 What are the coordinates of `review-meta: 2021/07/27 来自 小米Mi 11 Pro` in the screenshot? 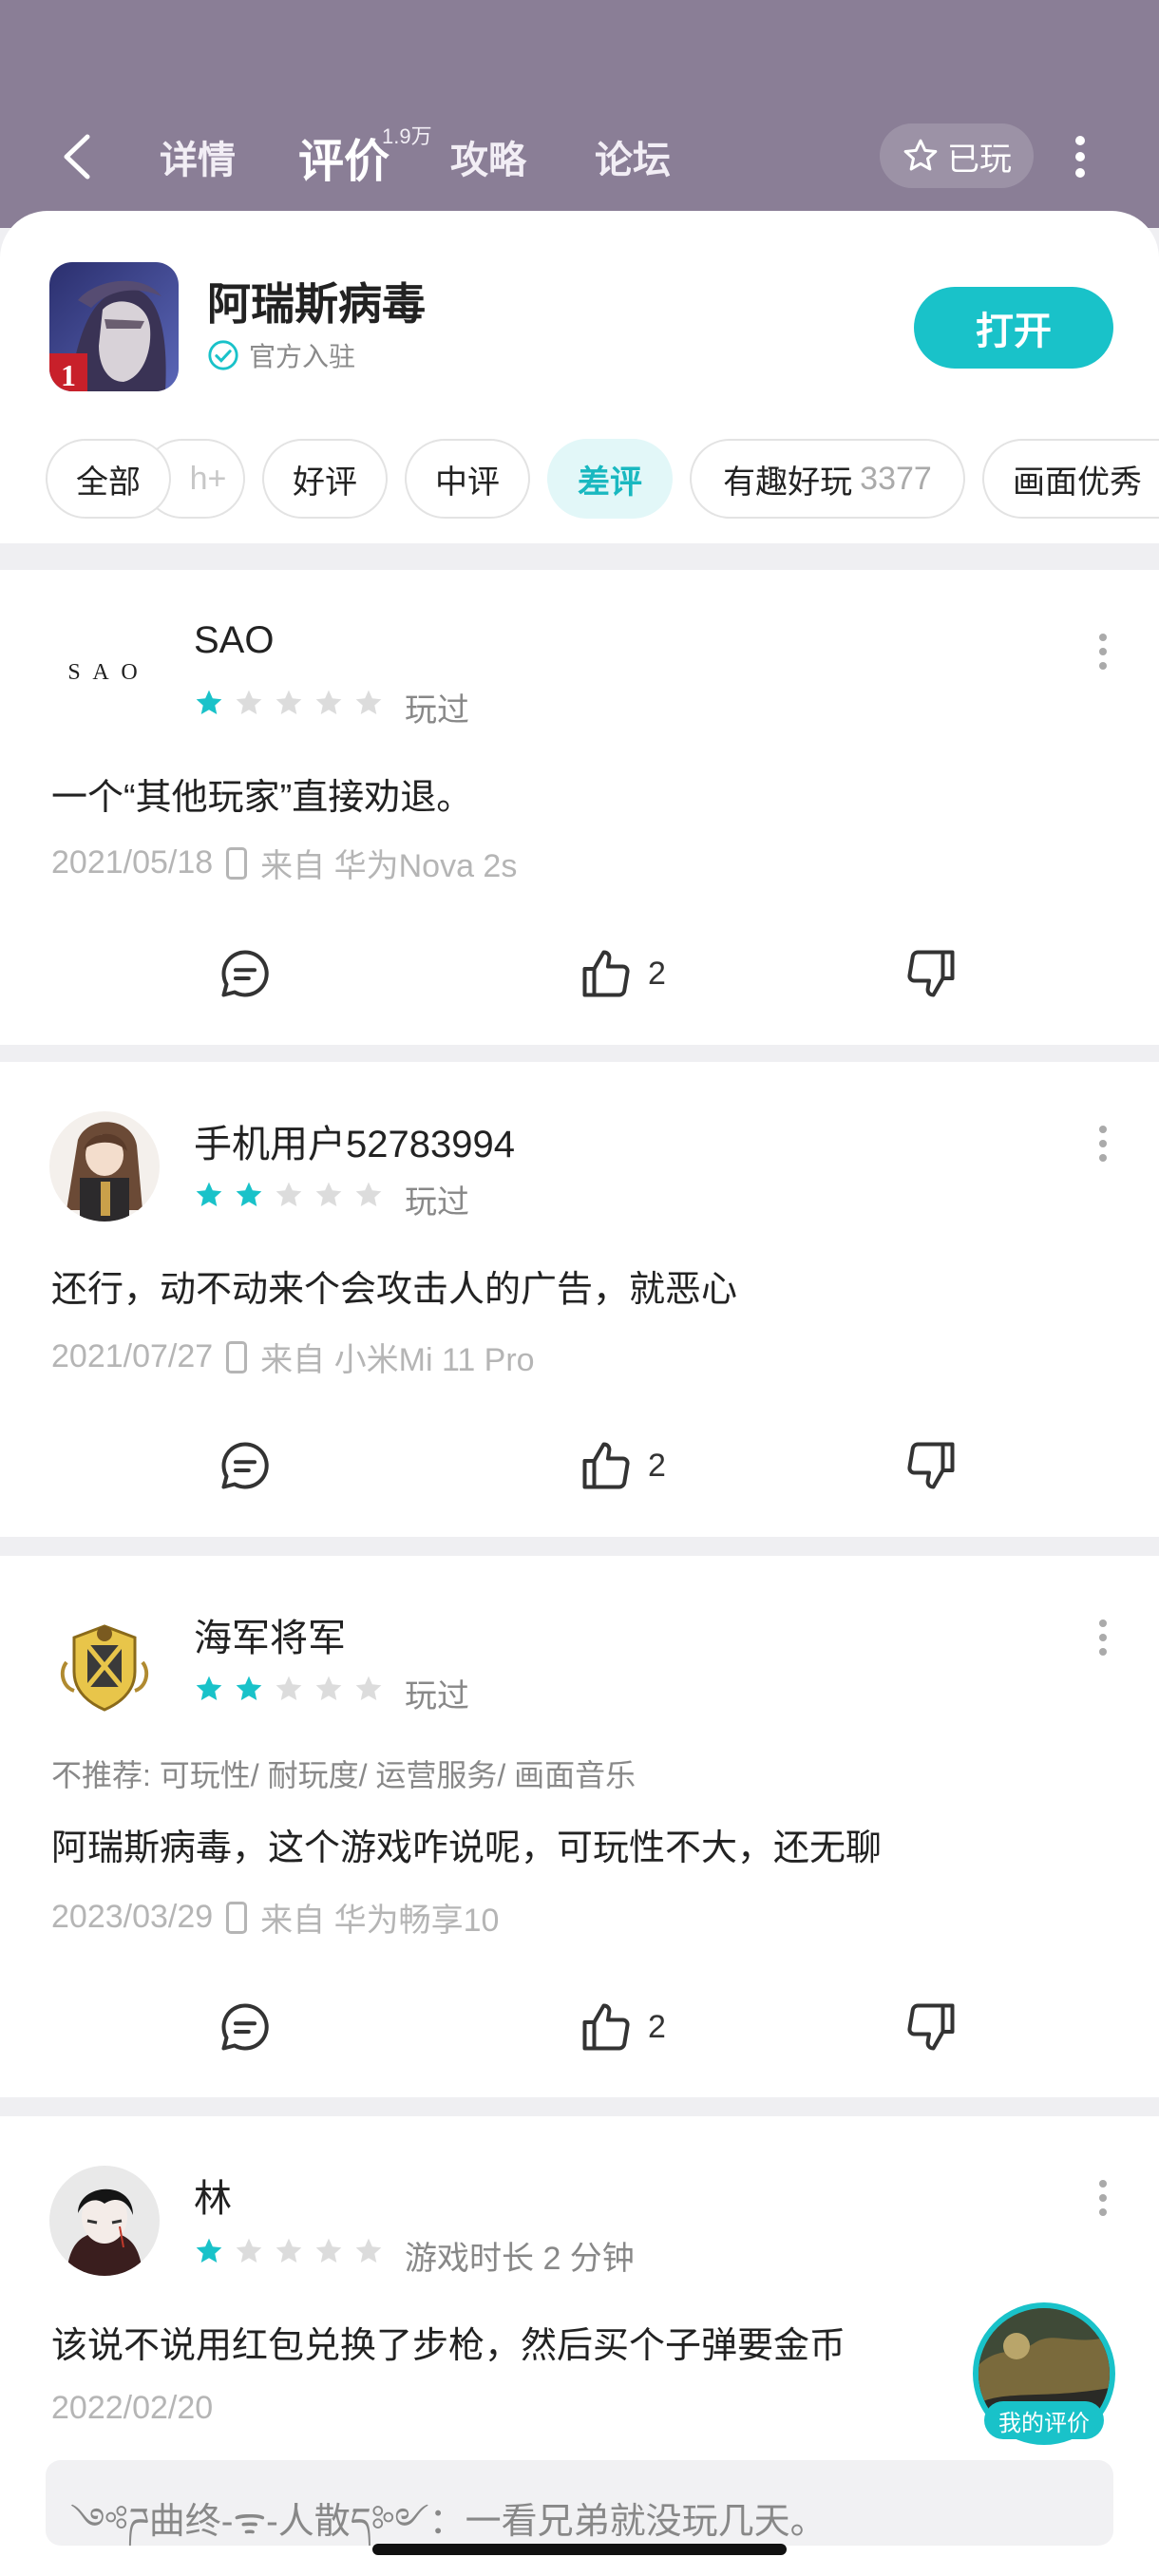 It's located at (293, 1357).